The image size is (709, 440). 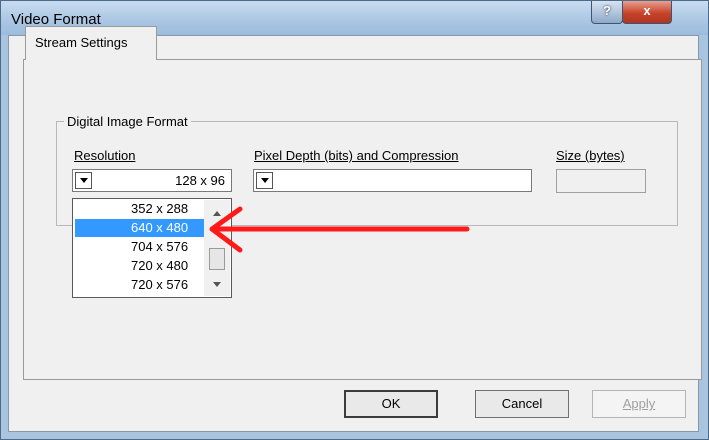 I want to click on resolution-value: 128 x 96, so click(x=200, y=180).